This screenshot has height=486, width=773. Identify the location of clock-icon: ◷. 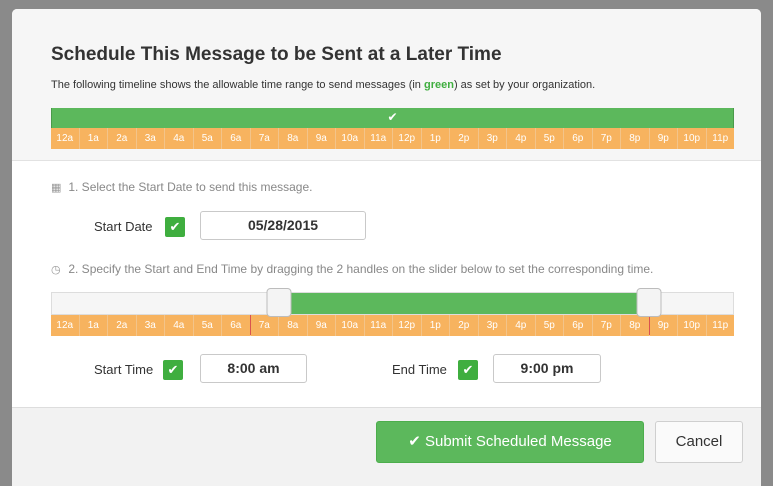
(56, 270).